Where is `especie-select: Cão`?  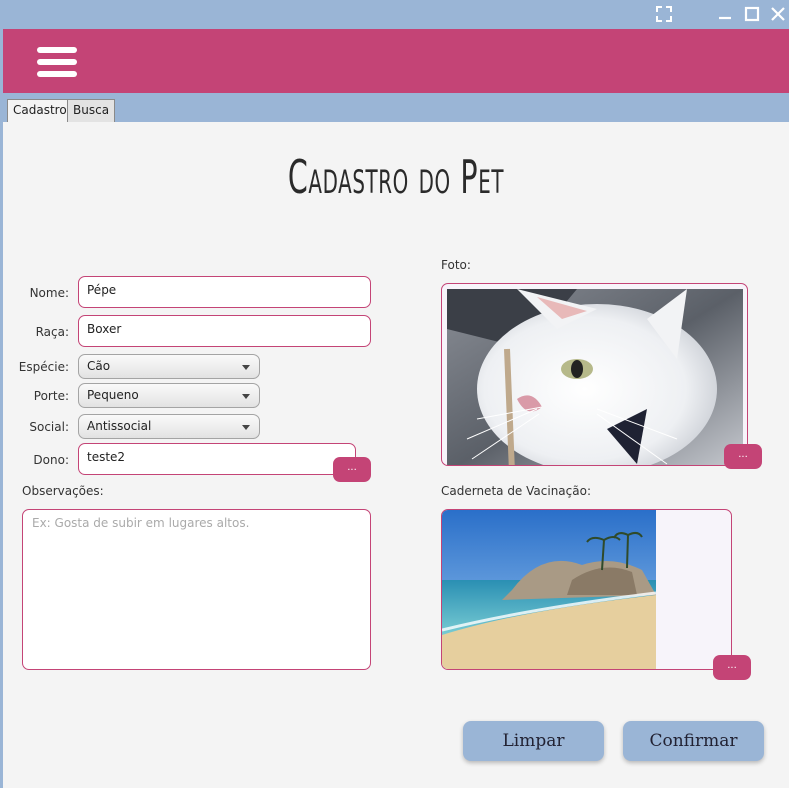 especie-select: Cão is located at coordinates (169, 366).